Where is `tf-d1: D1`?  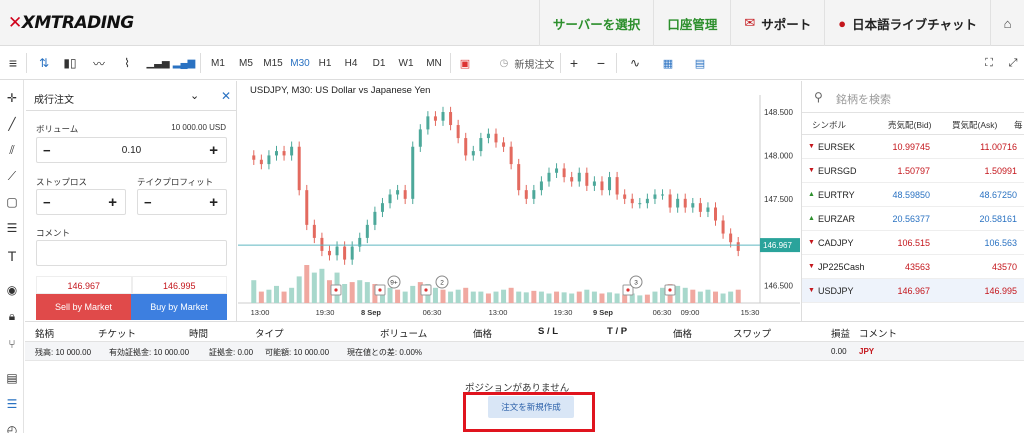
tf-d1: D1 is located at coordinates (379, 63).